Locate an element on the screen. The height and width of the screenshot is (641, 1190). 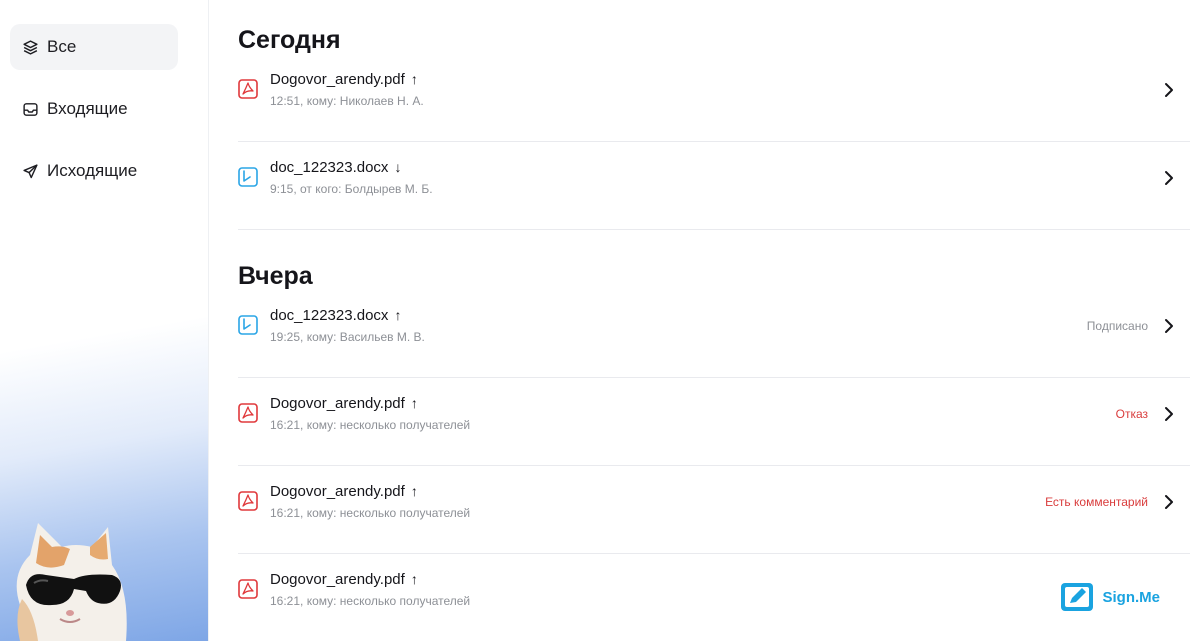
incoming-arrow-icon: ↓ is located at coordinates (398, 167).